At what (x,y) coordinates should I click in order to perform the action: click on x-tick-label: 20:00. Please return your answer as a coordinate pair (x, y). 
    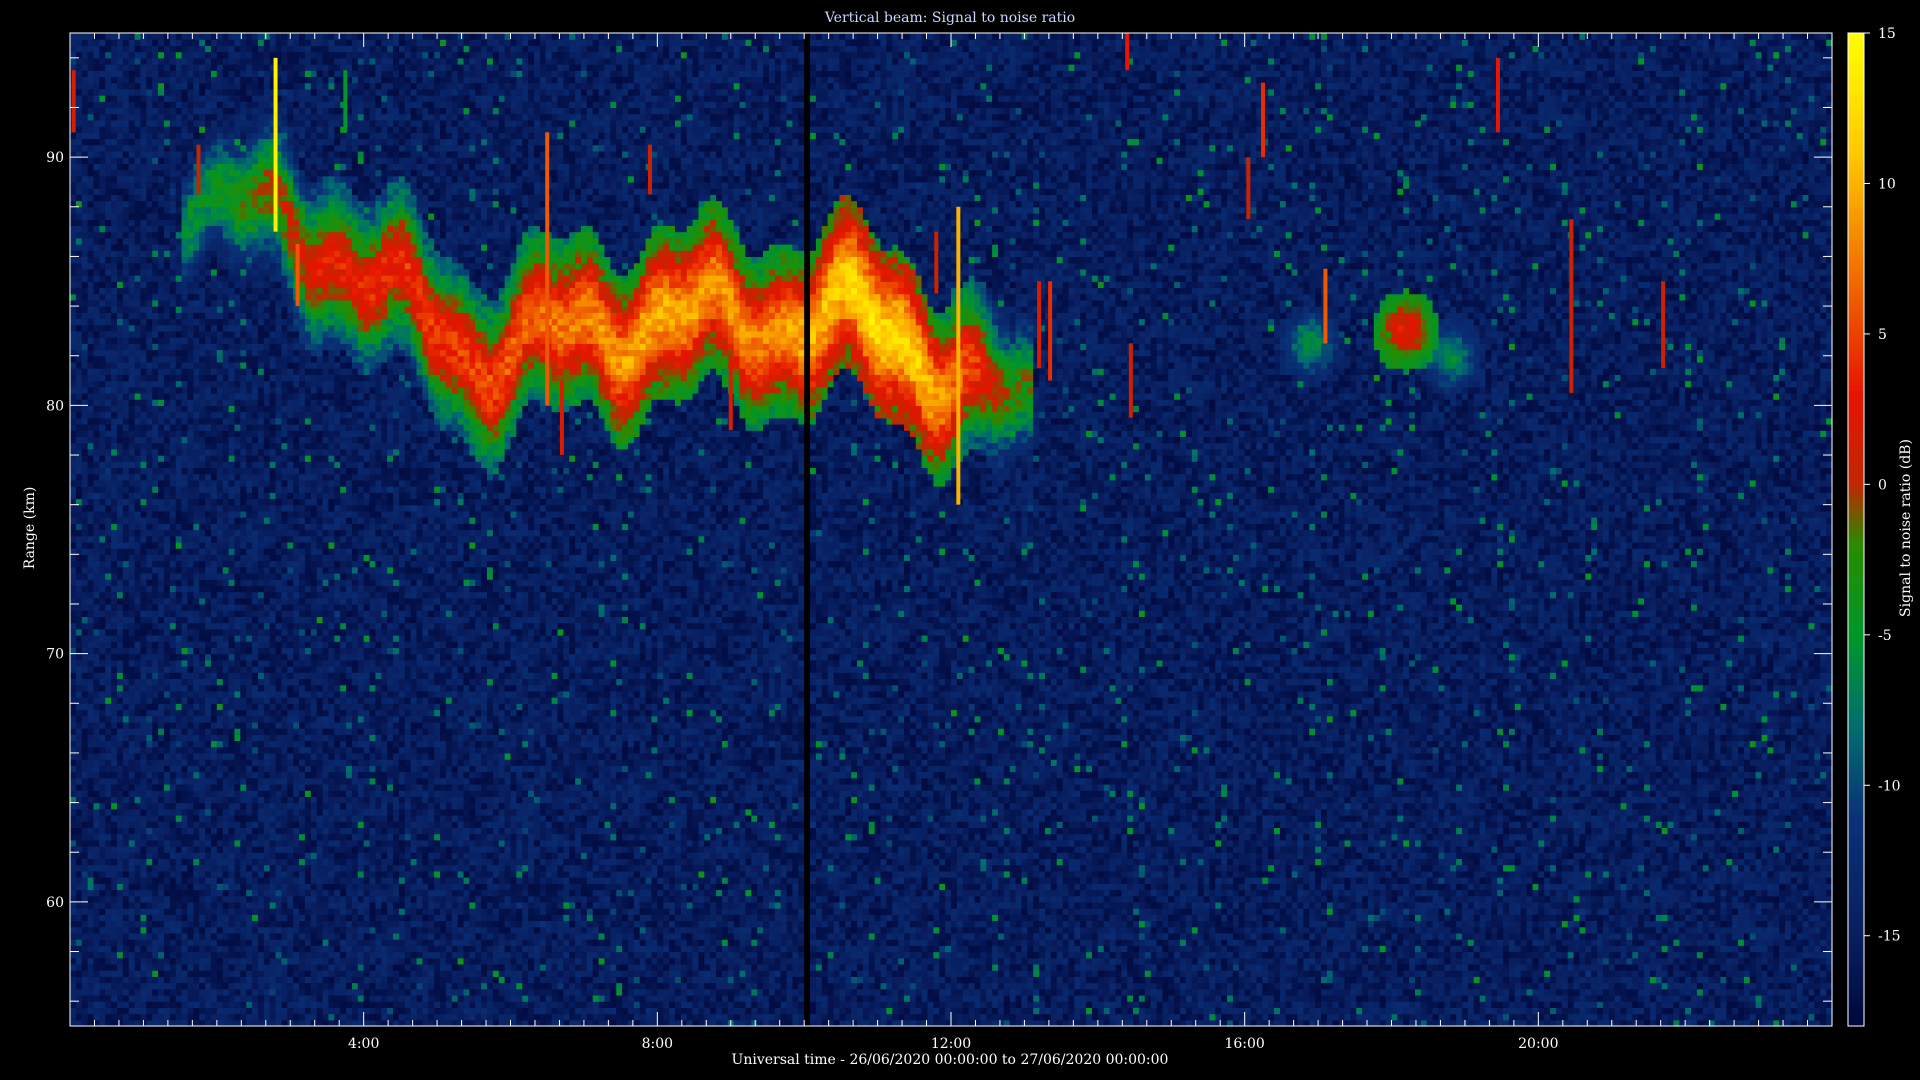
    Looking at the image, I should click on (1538, 1044).